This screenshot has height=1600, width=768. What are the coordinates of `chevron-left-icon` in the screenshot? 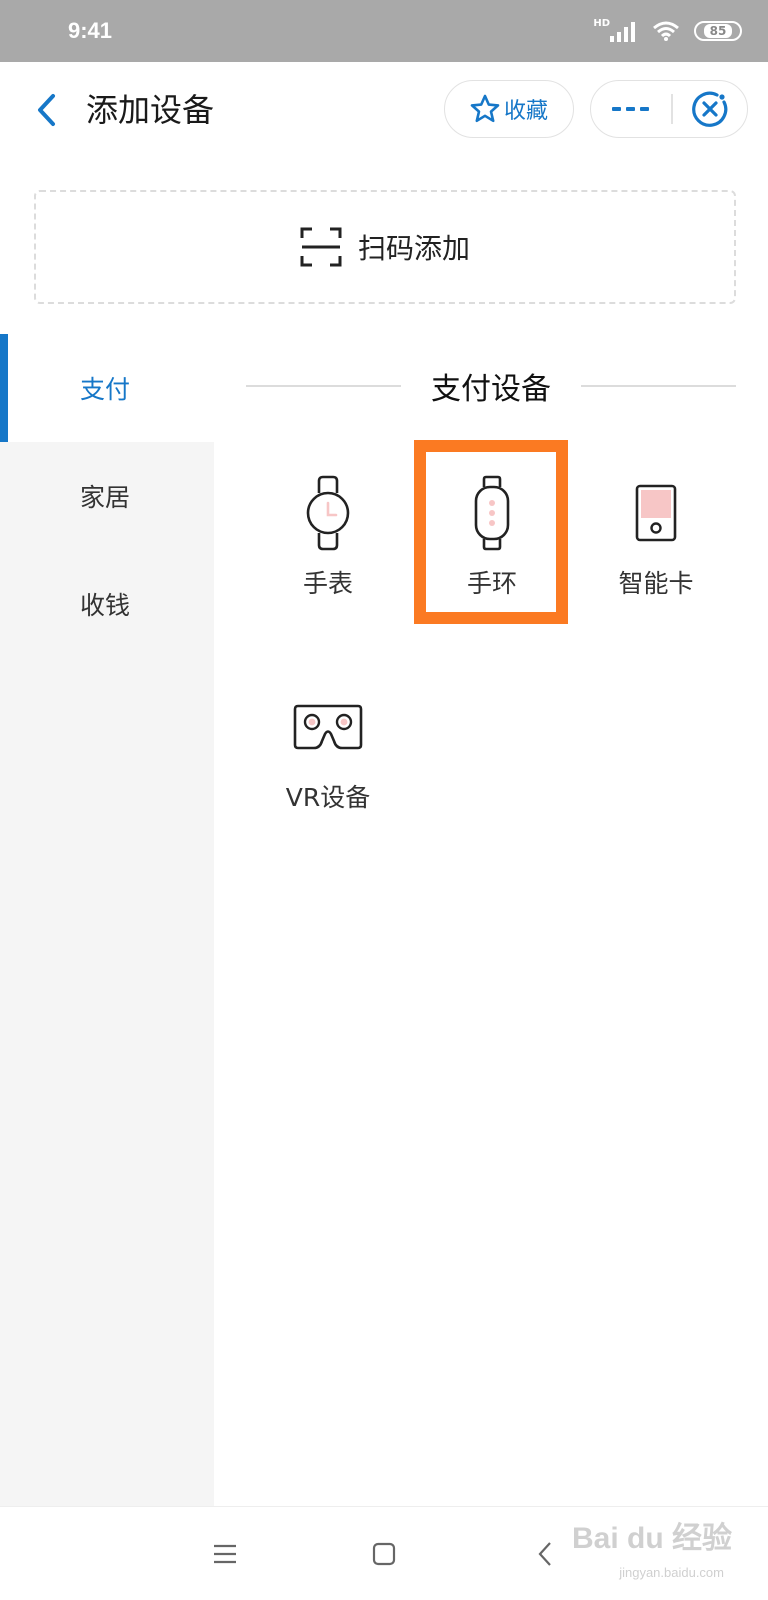 It's located at (46, 110).